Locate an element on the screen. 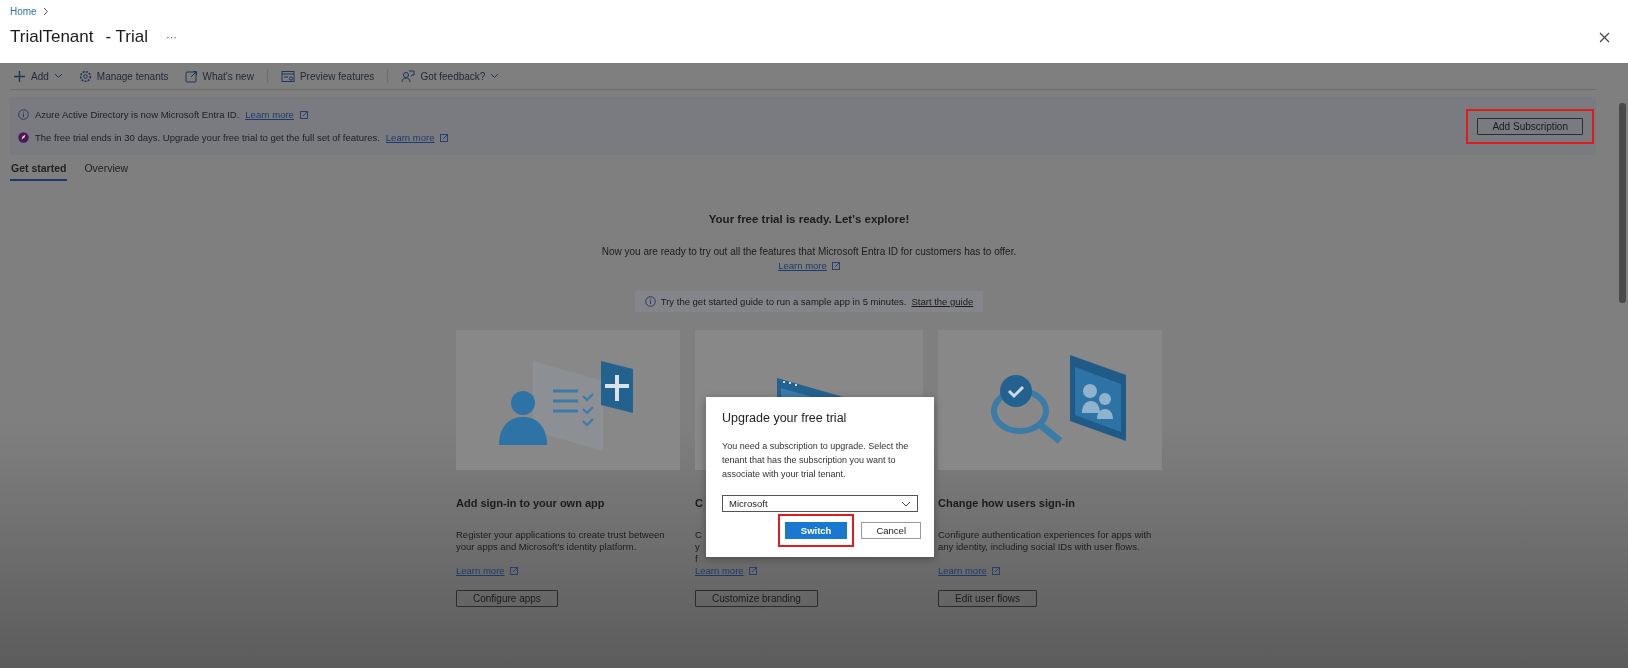 The image size is (1628, 668). card-text: Configure authentication experiences for apps with is located at coordinates (1045, 535).